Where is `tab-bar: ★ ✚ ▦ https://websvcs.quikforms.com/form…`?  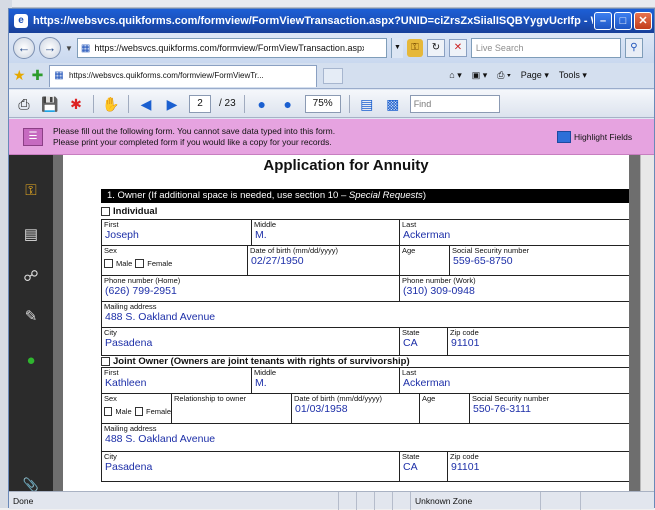 tab-bar: ★ ✚ ▦ https://websvcs.quikforms.com/form… is located at coordinates (331, 76).